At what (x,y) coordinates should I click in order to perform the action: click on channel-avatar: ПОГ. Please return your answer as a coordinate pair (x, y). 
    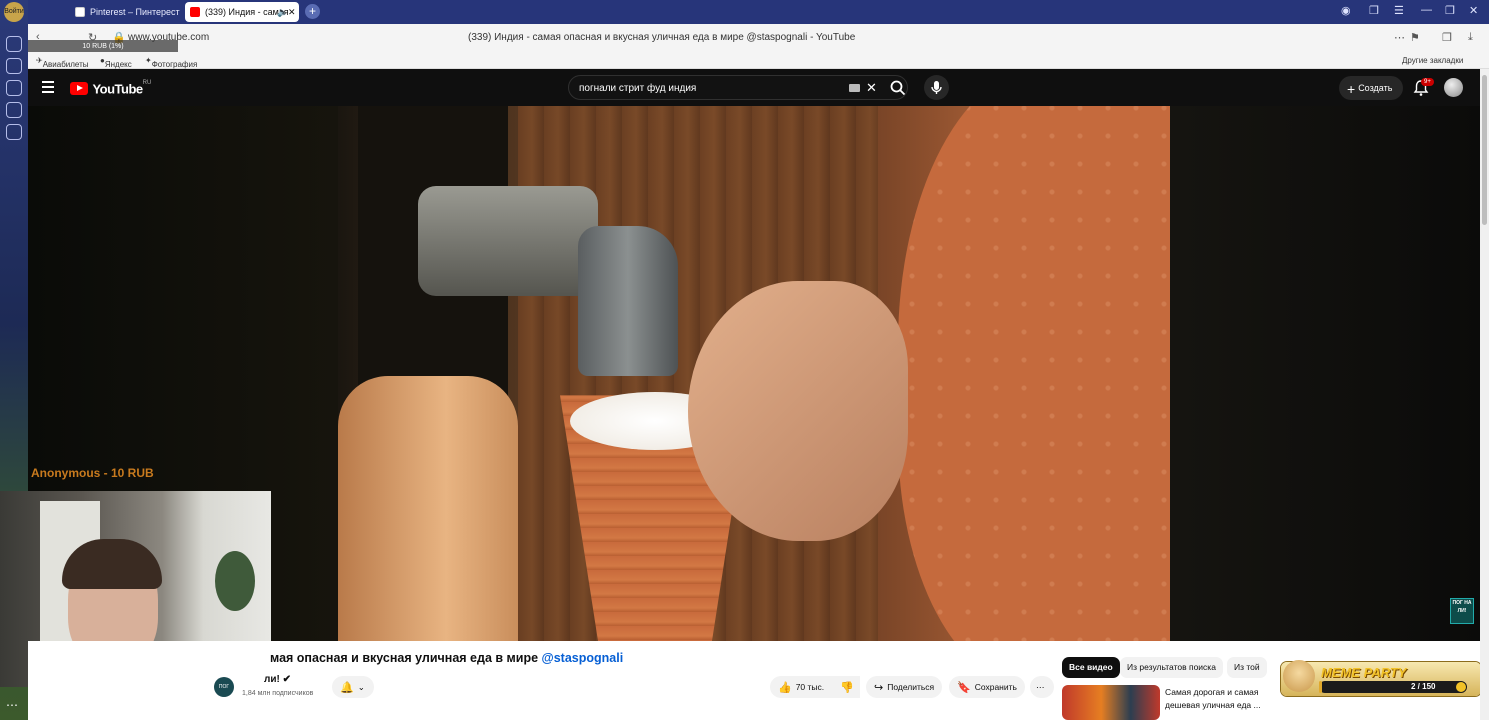
    Looking at the image, I should click on (224, 687).